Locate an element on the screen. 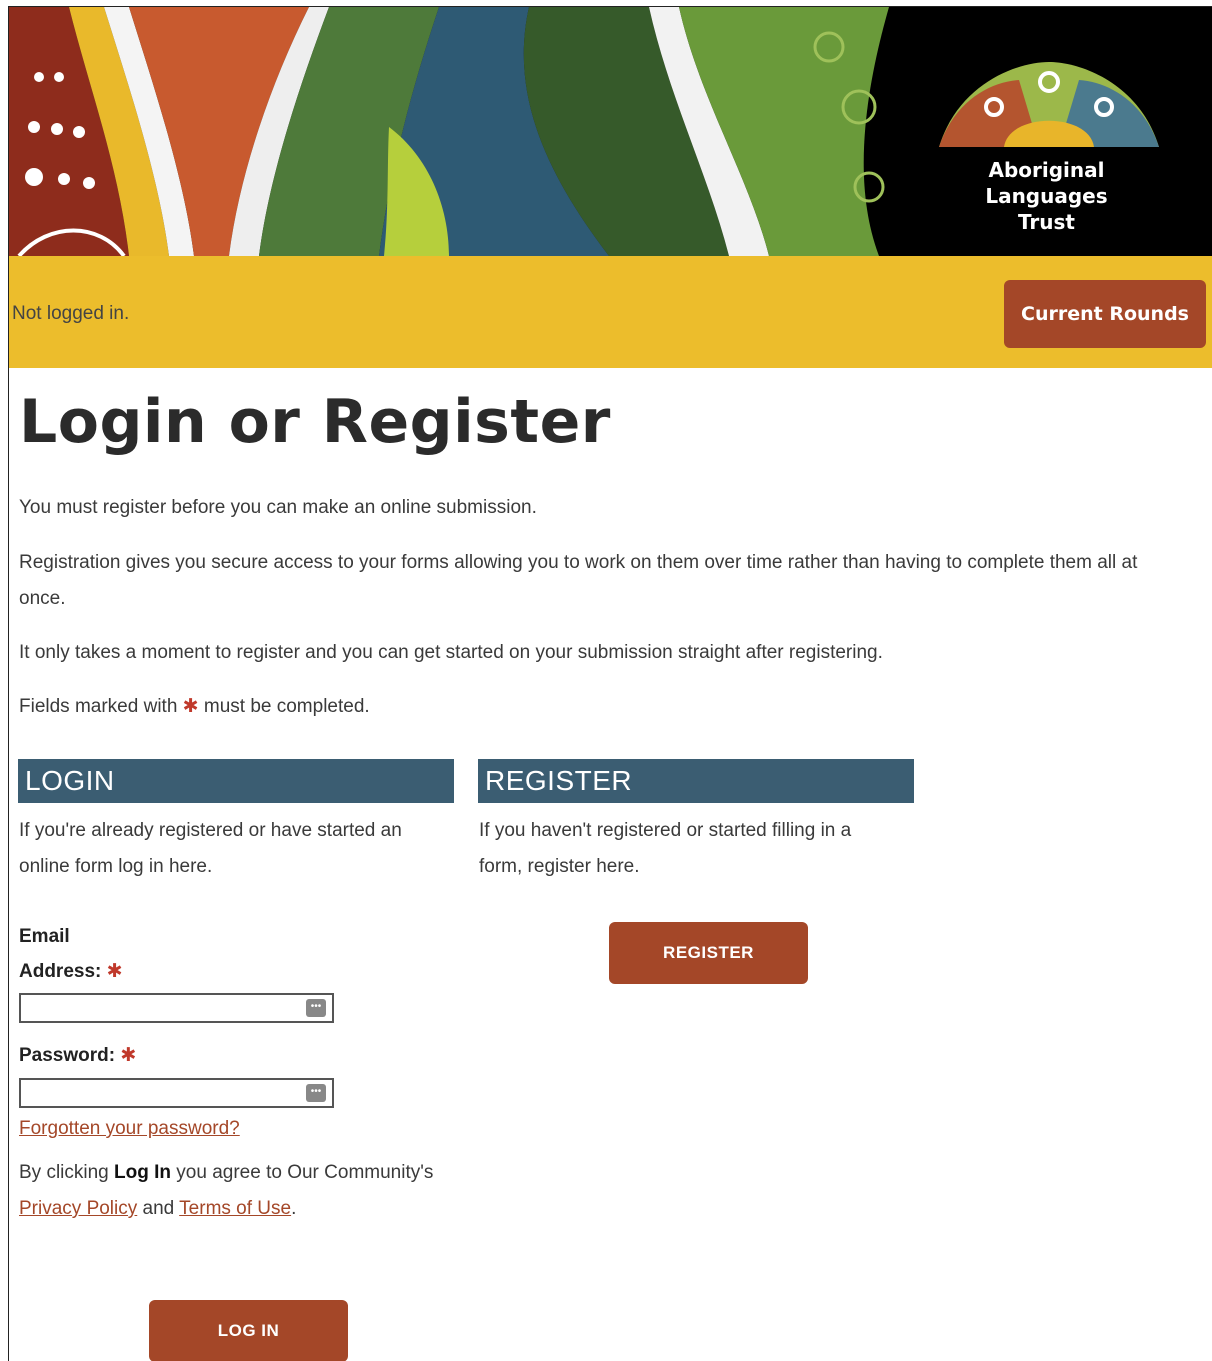 Image resolution: width=1212 pixels, height=1361 pixels. current-rounds-button: Current Rounds is located at coordinates (1105, 314).